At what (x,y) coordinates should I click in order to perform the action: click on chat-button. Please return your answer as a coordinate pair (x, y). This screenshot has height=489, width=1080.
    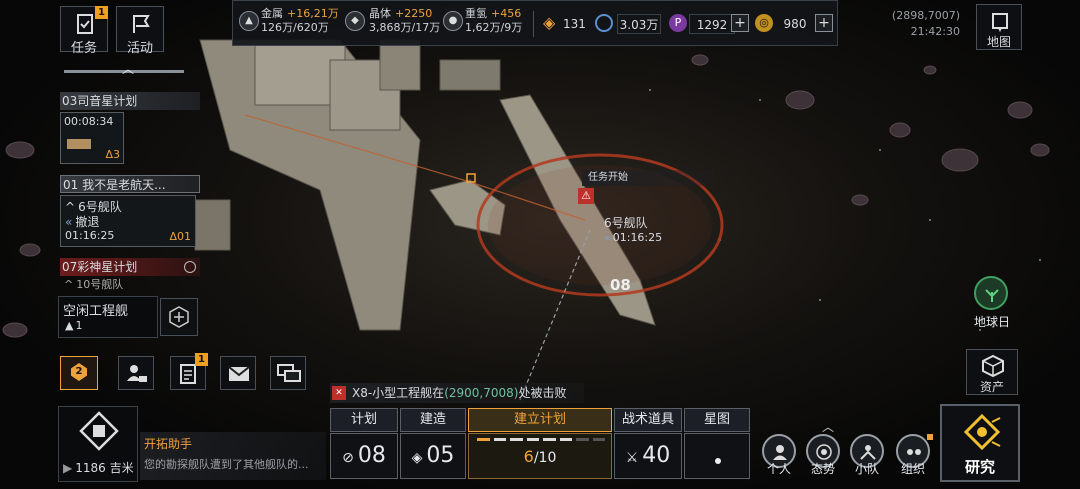
    Looking at the image, I should click on (288, 373).